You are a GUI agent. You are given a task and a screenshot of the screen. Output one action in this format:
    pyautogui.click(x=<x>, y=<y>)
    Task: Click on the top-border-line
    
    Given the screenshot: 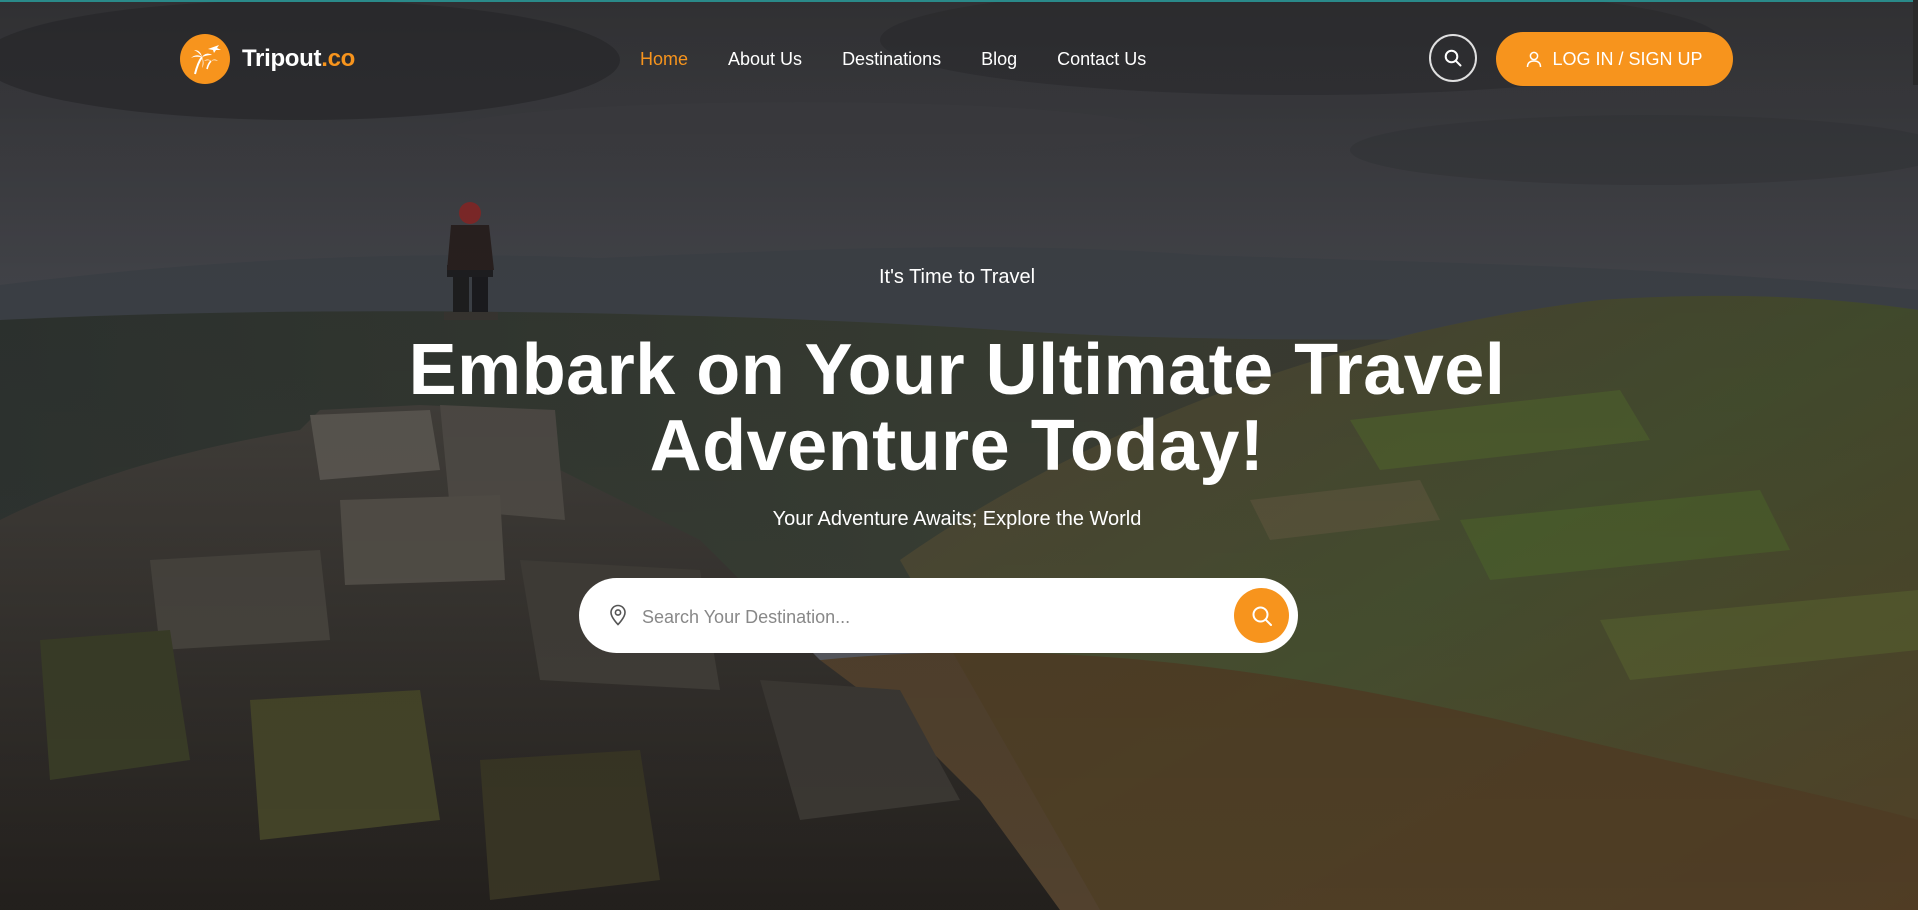 What is the action you would take?
    pyautogui.click(x=959, y=1)
    